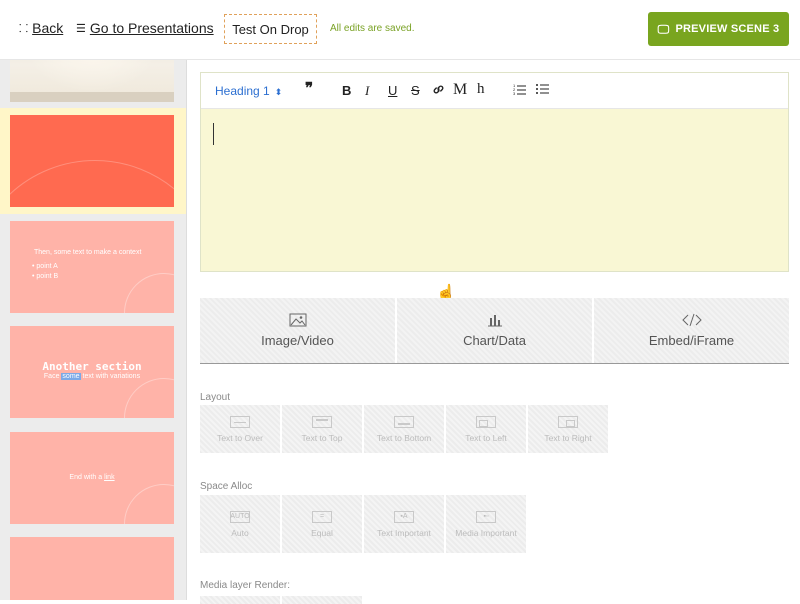  I want to click on media-type-selector: Image/Video Chart/Data Embed/iFrame, so click(494, 331).